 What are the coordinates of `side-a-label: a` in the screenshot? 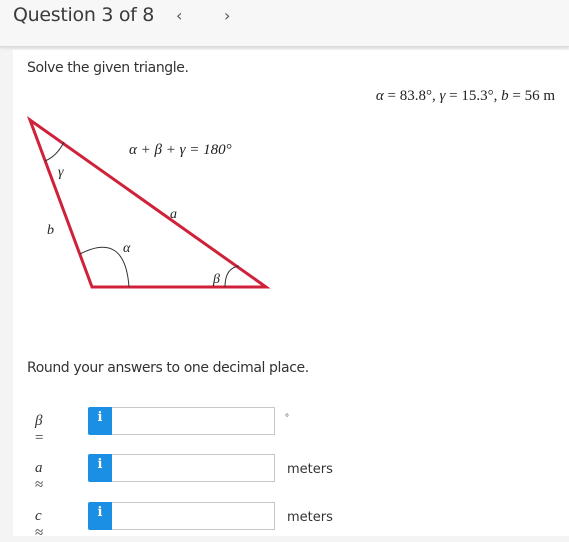 It's located at (173, 214).